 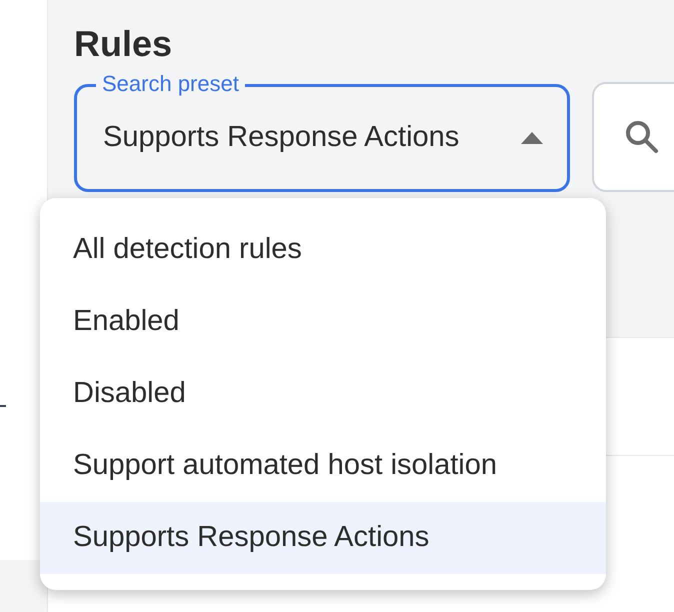 I want to click on menu-item: Supports Response Actions, so click(x=323, y=538).